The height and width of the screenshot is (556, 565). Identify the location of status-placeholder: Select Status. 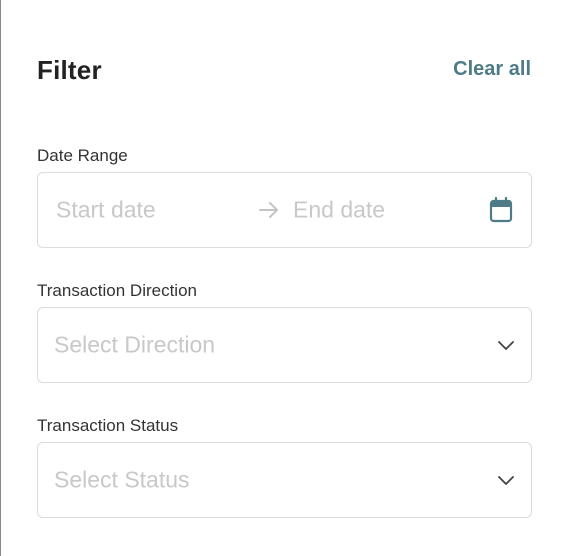
(122, 479).